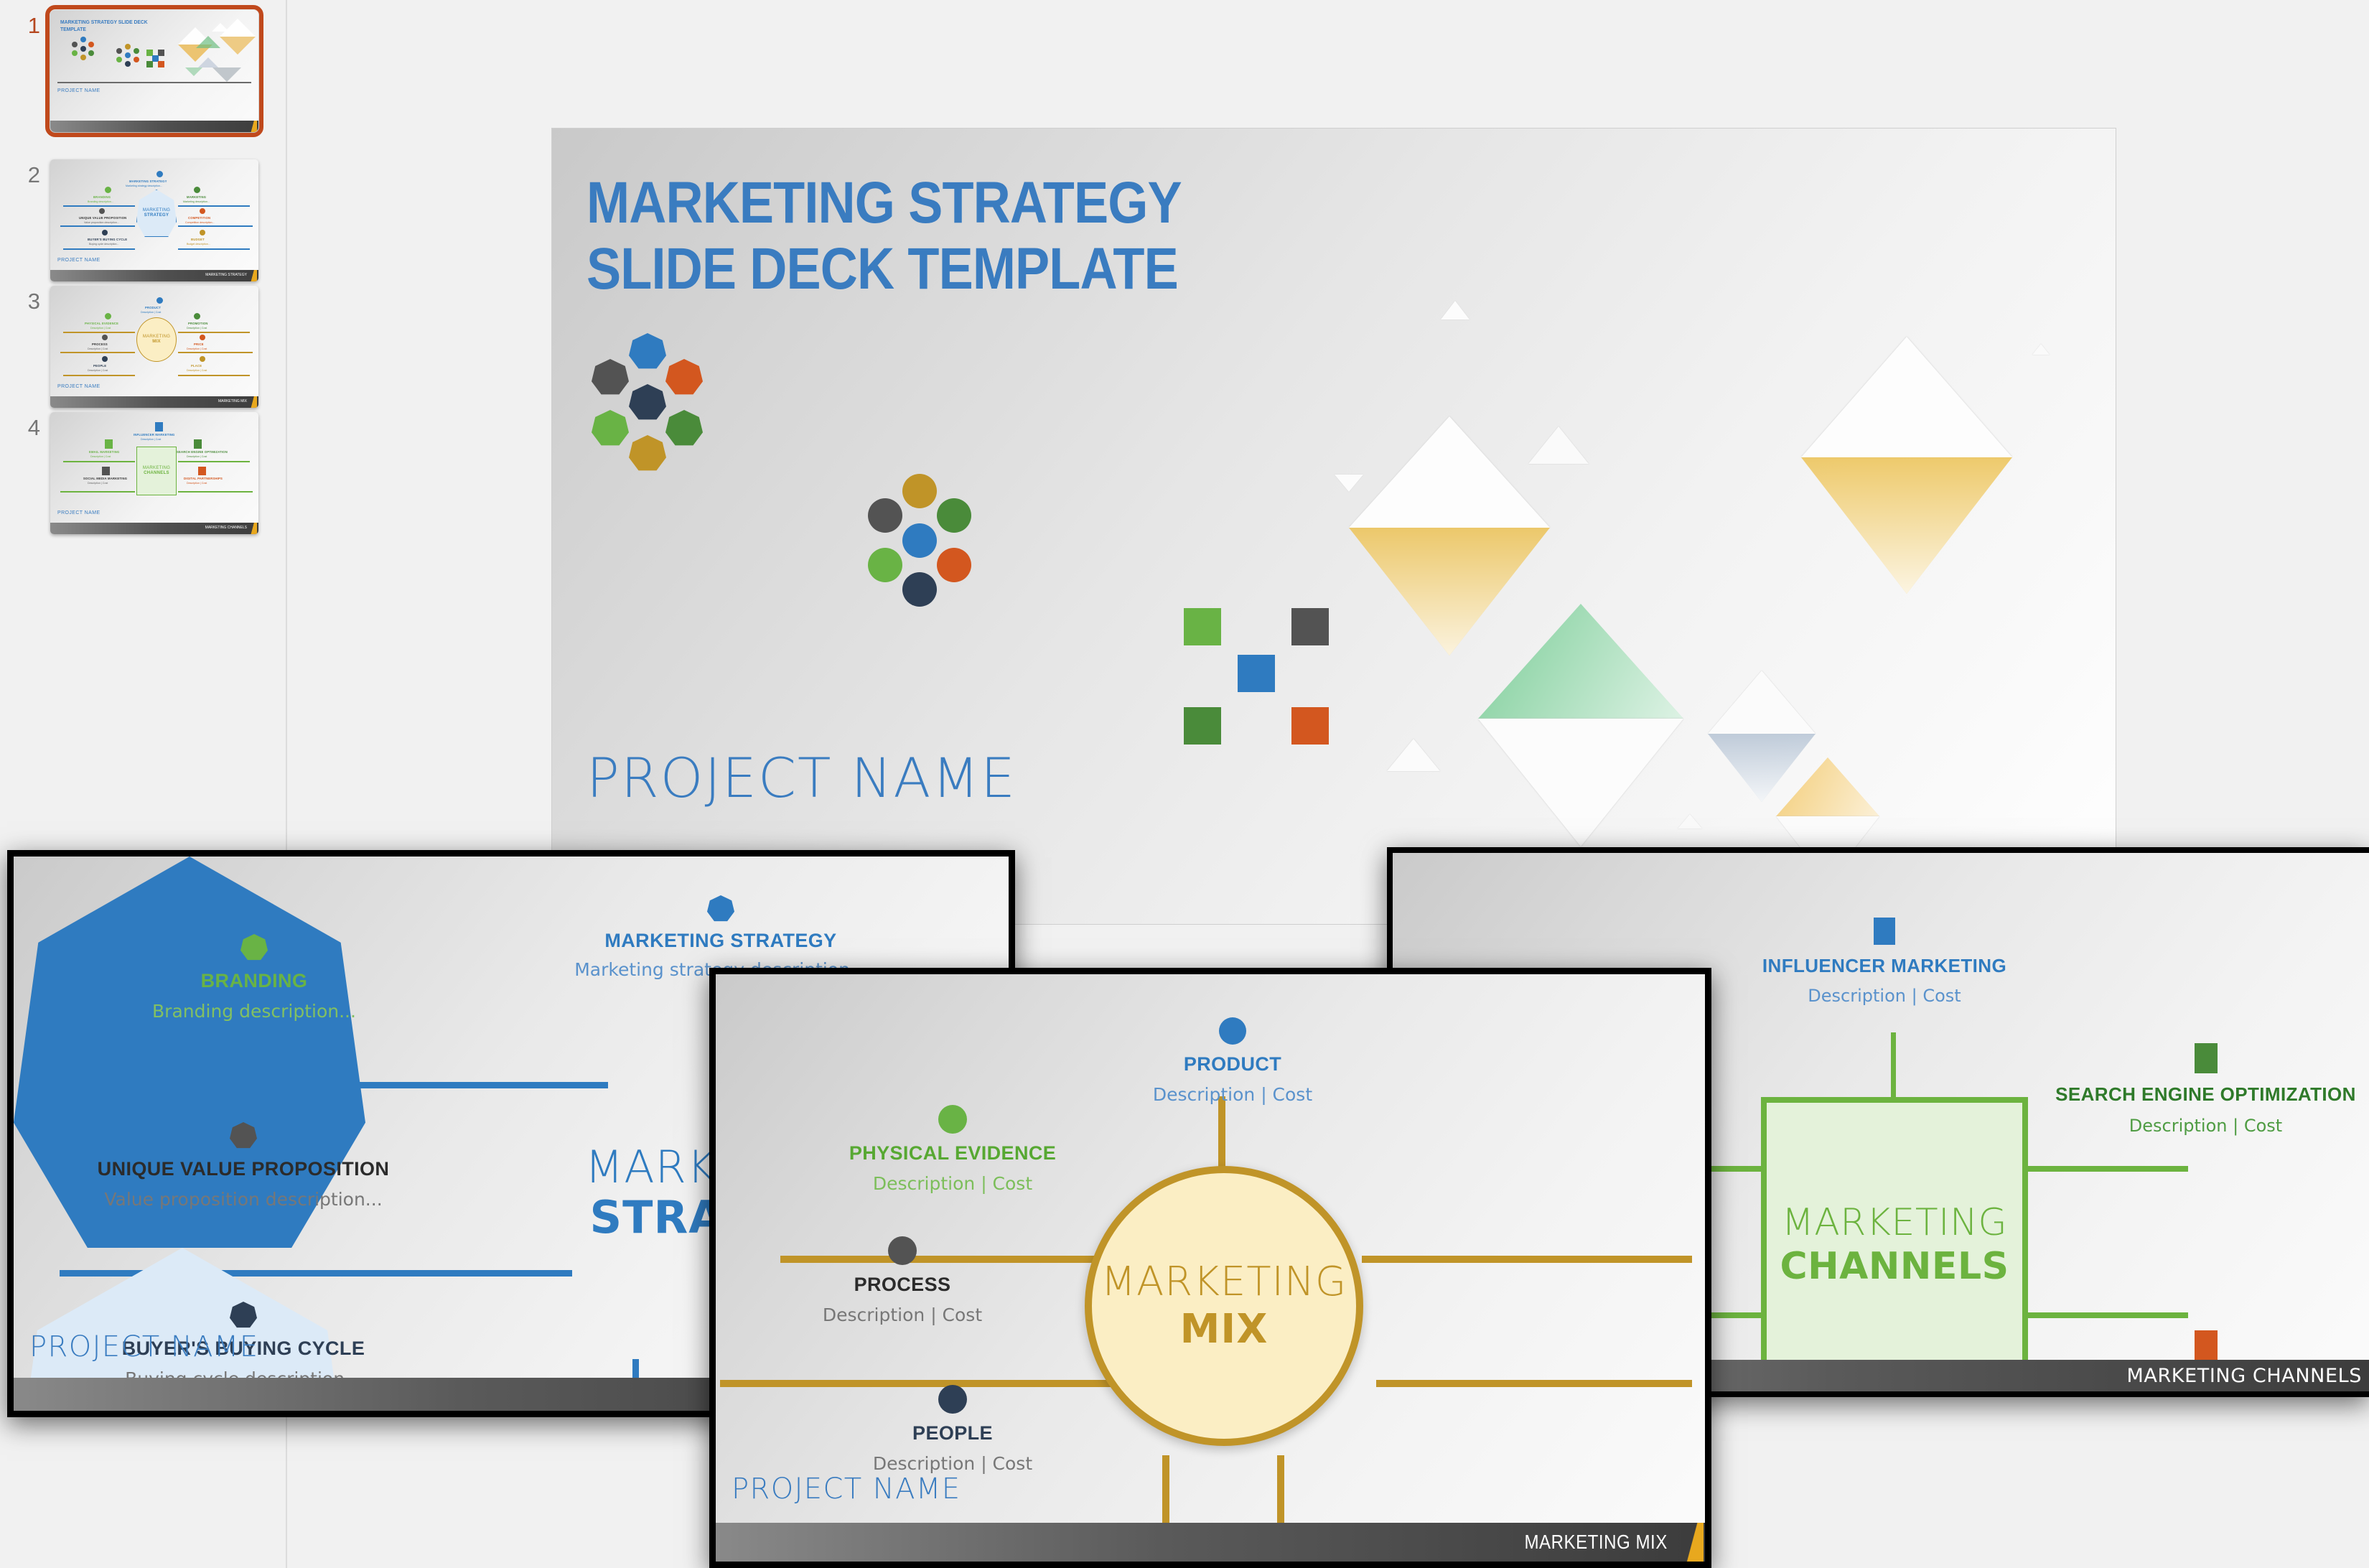 Image resolution: width=2369 pixels, height=1568 pixels. I want to click on node-influencer-marketing: INFLUENCER MARKETING Description | Cost, so click(1884, 962).